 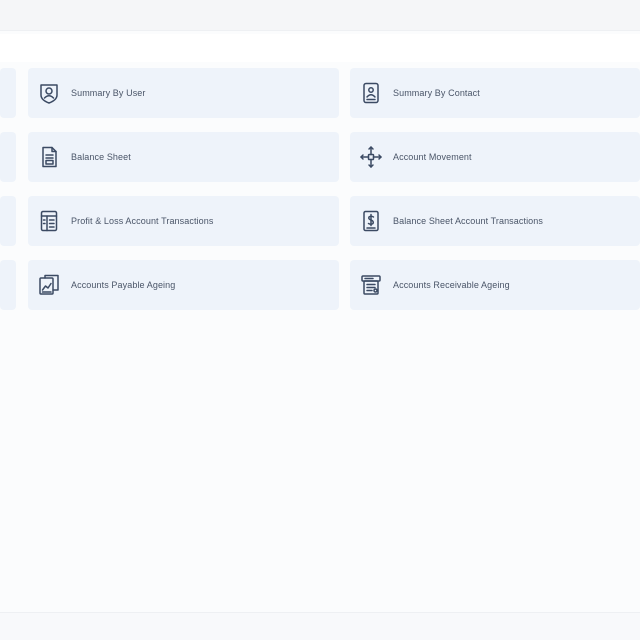 I want to click on receivable-register-icon, so click(x=371, y=285).